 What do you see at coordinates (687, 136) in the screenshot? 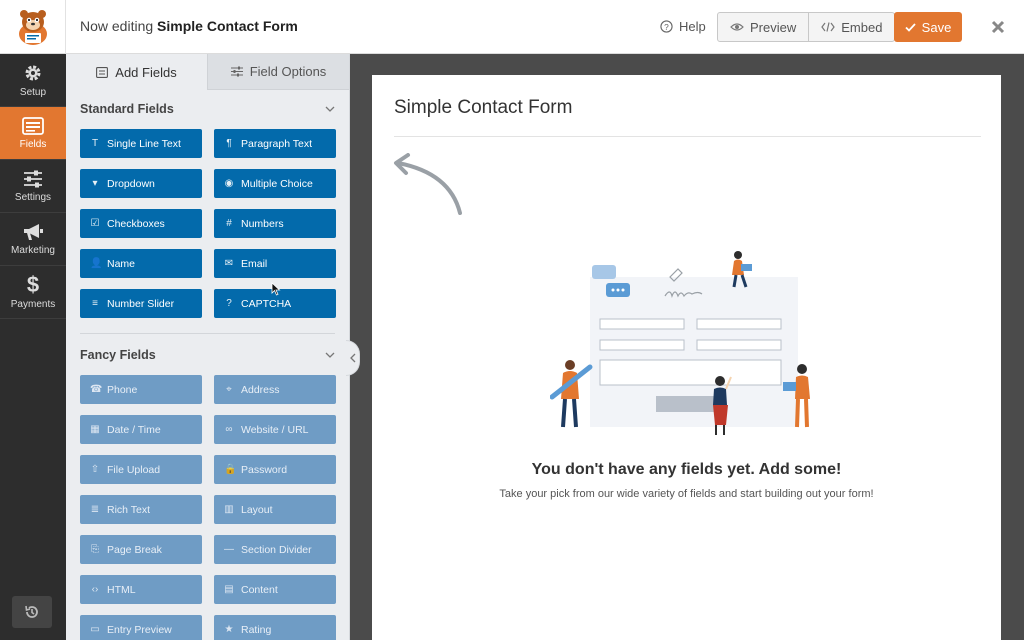
I see `title-divider` at bounding box center [687, 136].